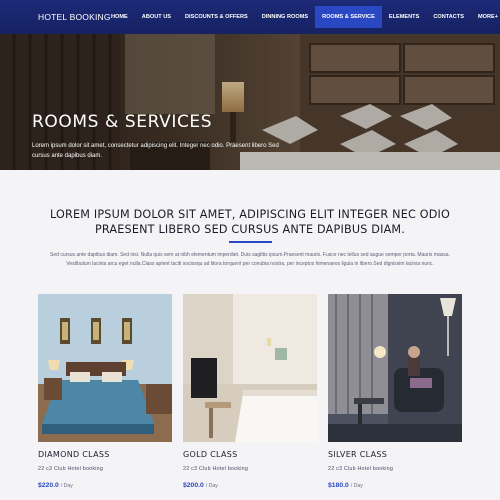 This screenshot has width=500, height=500. Describe the element at coordinates (156, 17) in the screenshot. I see `nav-item-about-us: ABOUT US` at that location.